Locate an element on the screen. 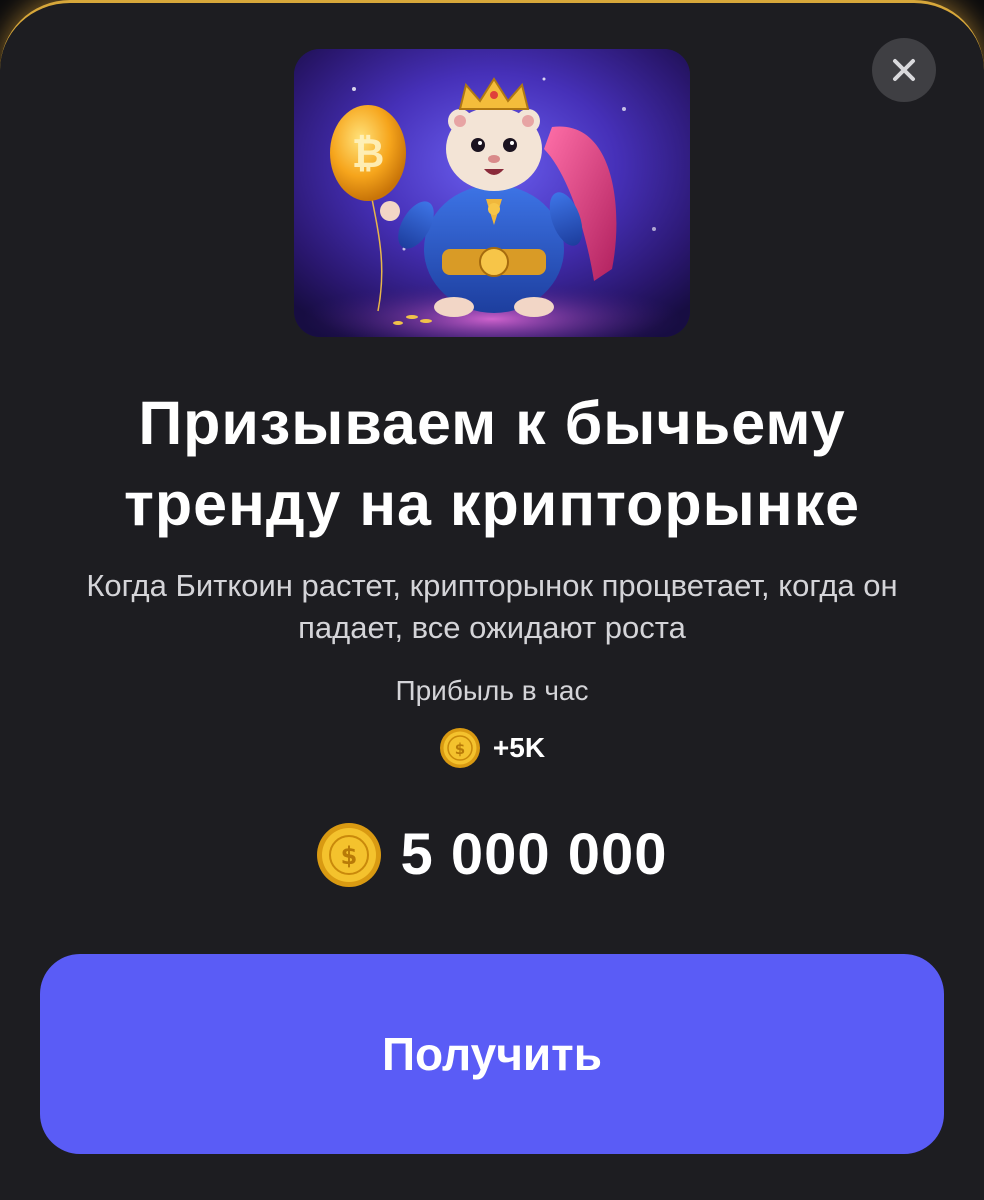  card-price: $ 5 000 000 is located at coordinates (492, 854).